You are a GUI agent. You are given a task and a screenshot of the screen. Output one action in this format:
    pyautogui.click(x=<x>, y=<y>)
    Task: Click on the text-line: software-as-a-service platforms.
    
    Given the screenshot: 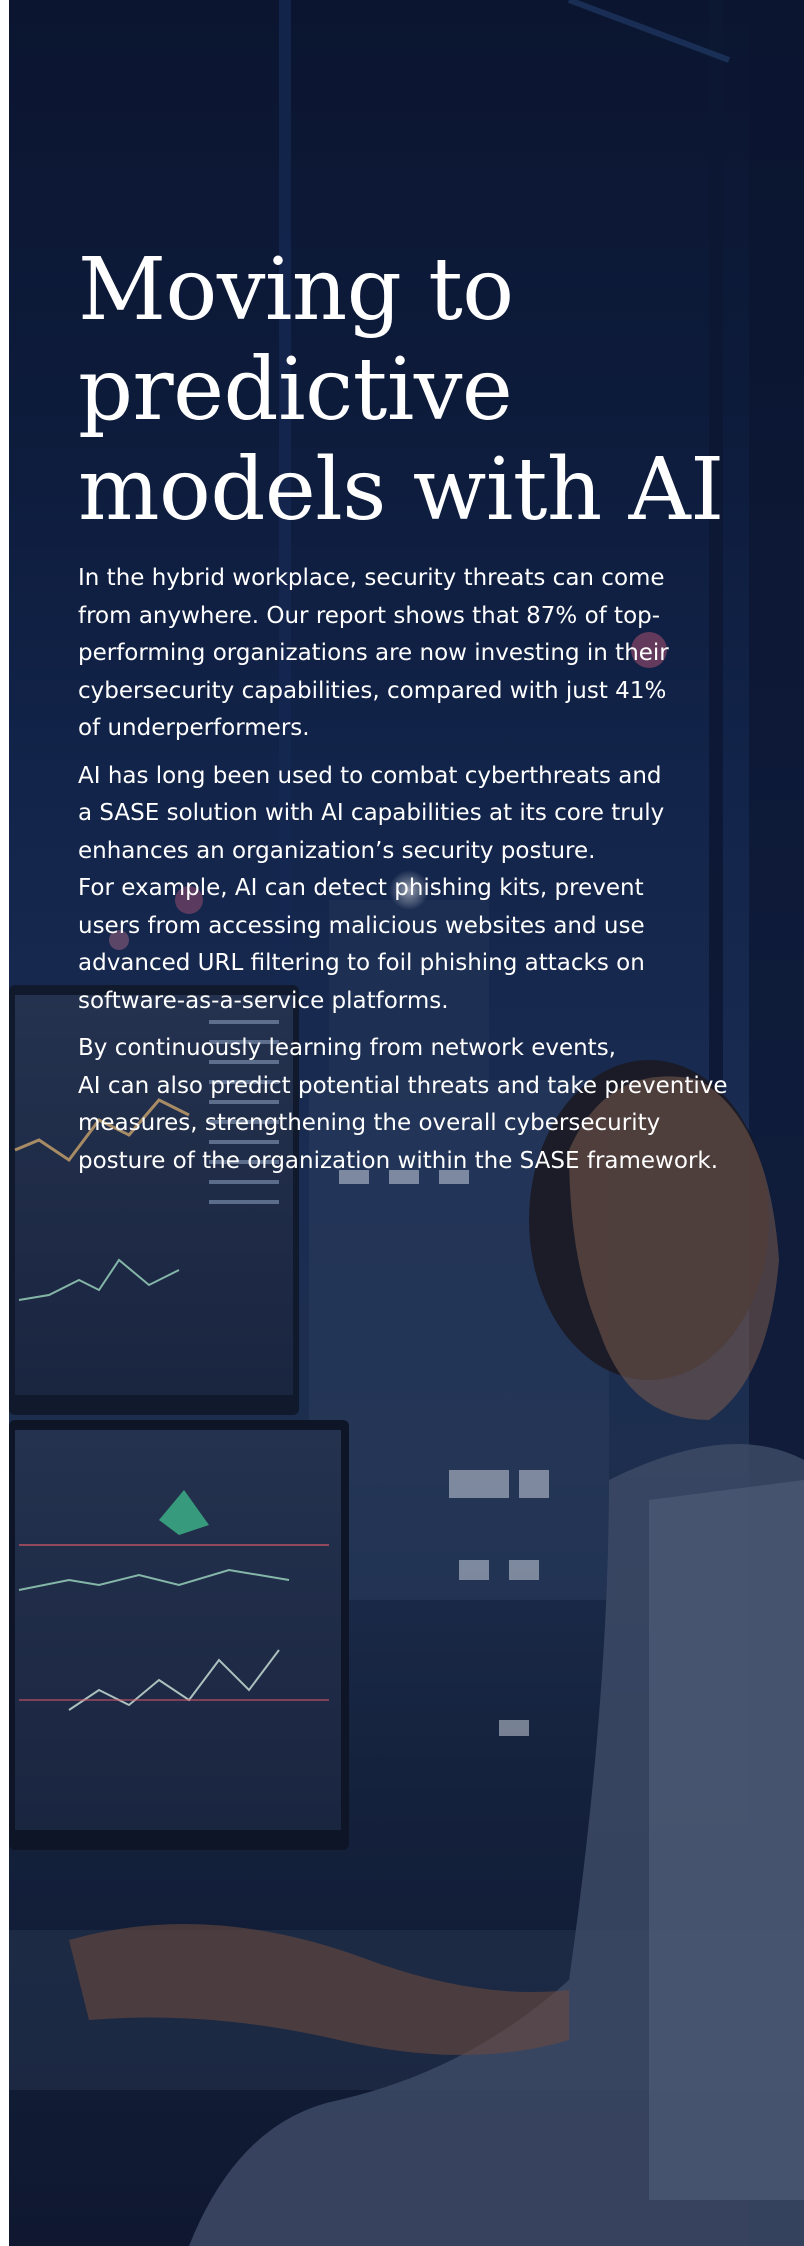 What is the action you would take?
    pyautogui.click(x=263, y=1000)
    